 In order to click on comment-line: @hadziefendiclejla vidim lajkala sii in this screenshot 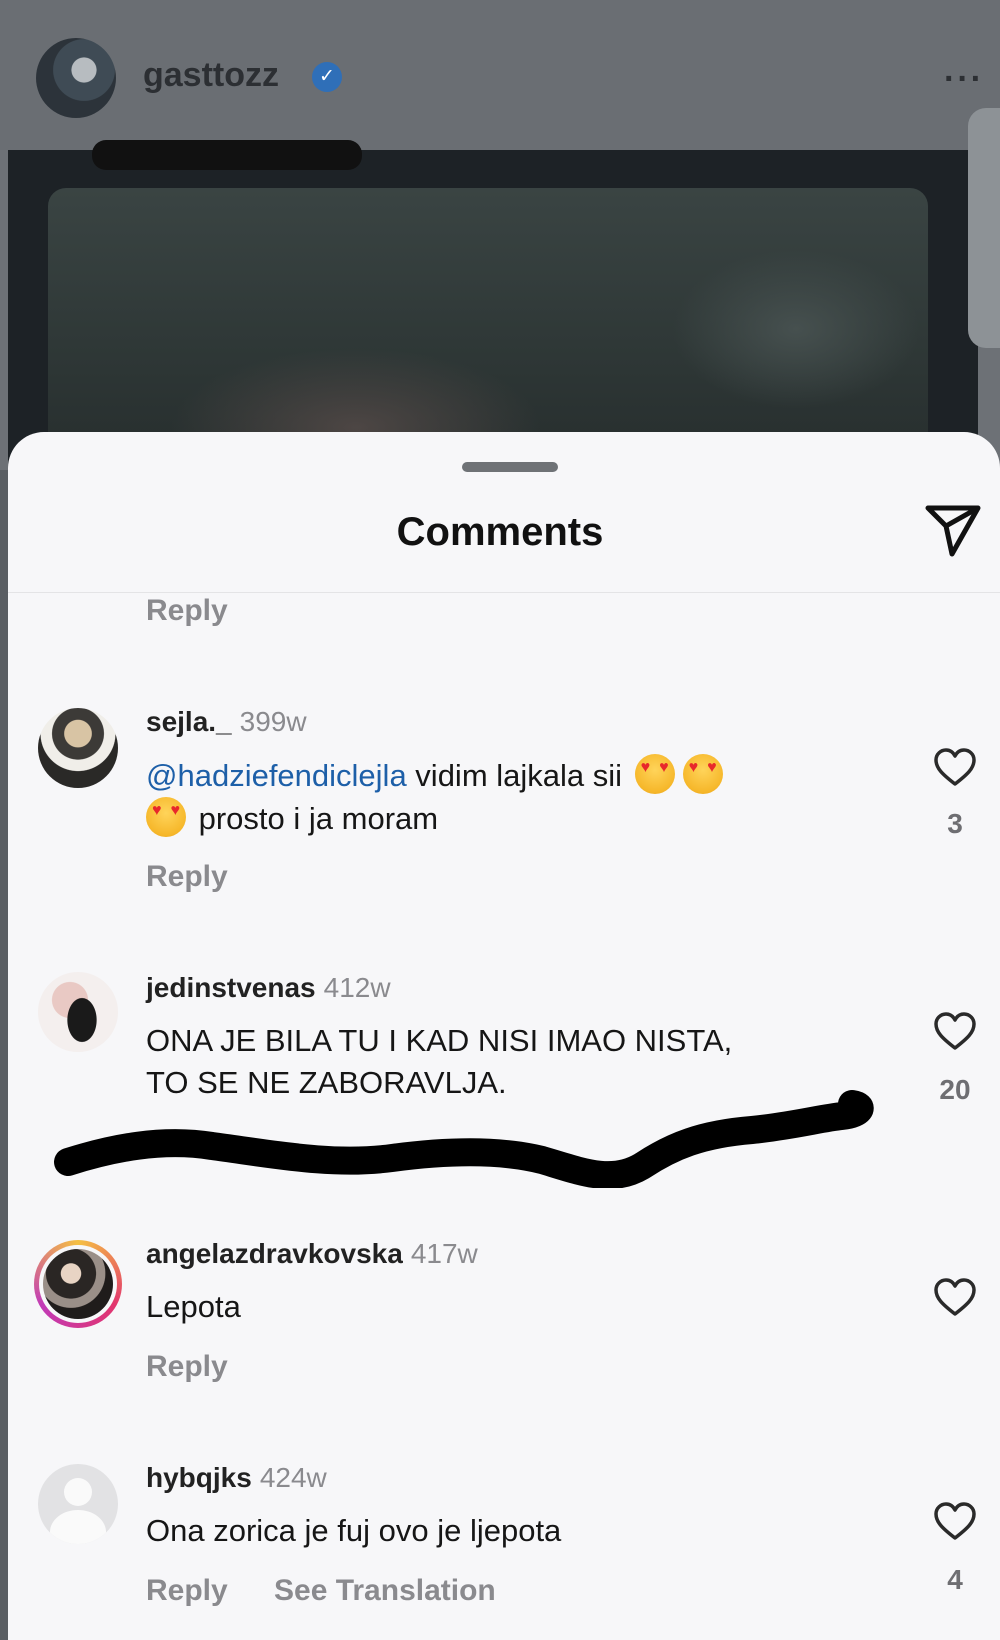, I will do `click(496, 775)`.